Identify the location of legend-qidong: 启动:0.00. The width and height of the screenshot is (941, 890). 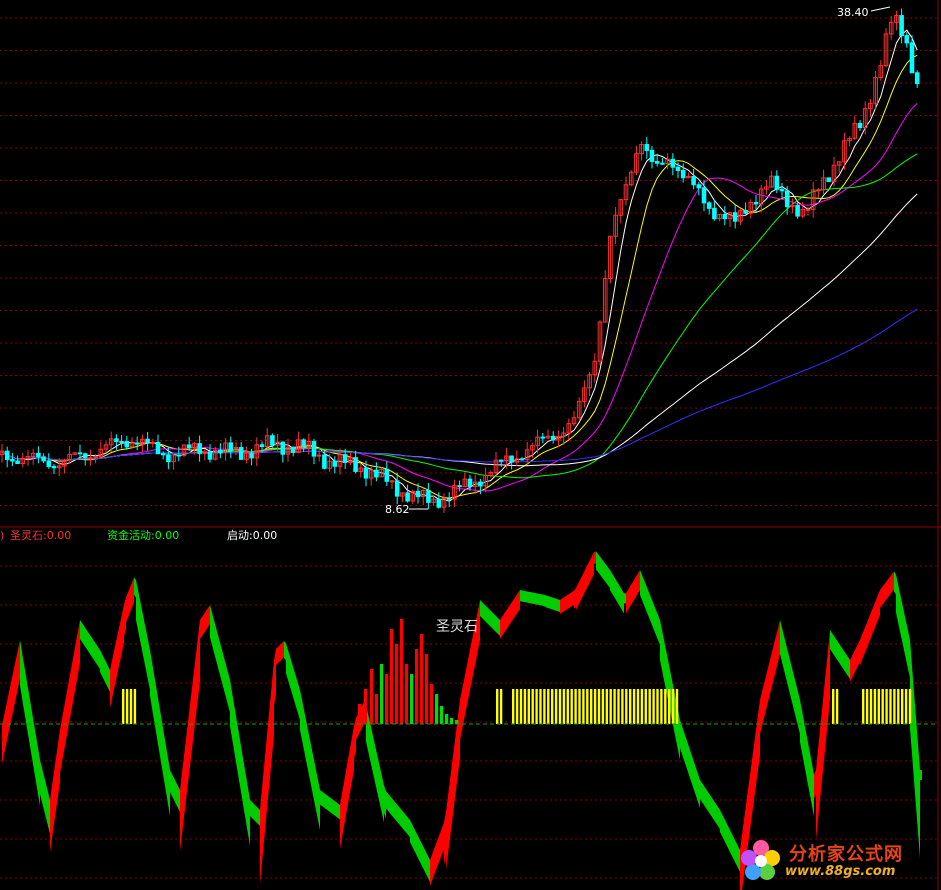
(252, 535).